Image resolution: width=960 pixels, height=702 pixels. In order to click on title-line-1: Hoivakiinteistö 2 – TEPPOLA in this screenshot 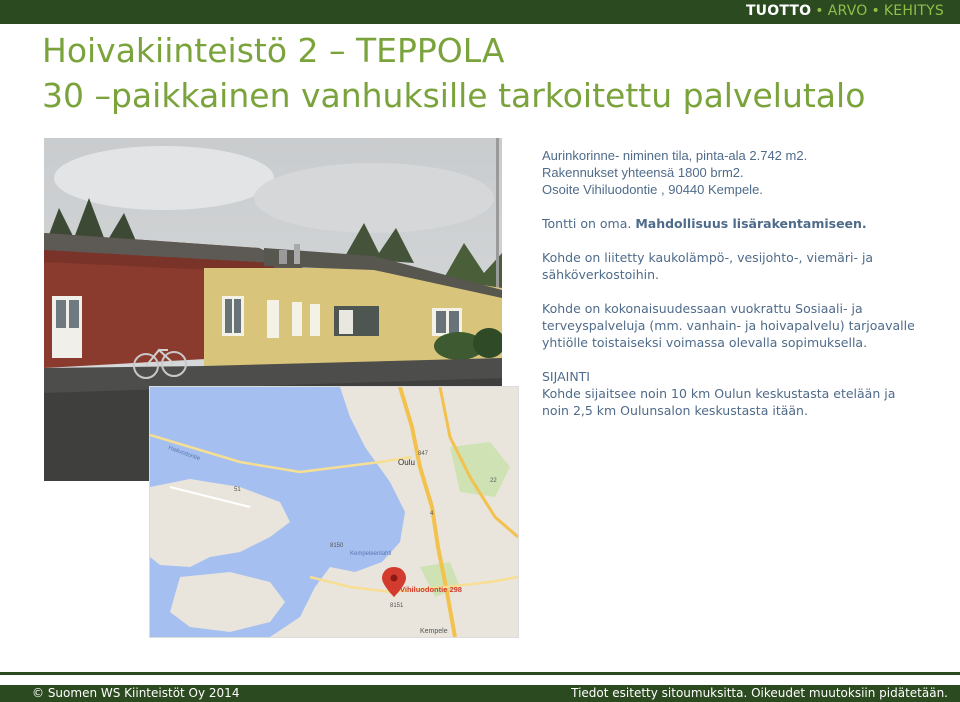, I will do `click(273, 50)`.